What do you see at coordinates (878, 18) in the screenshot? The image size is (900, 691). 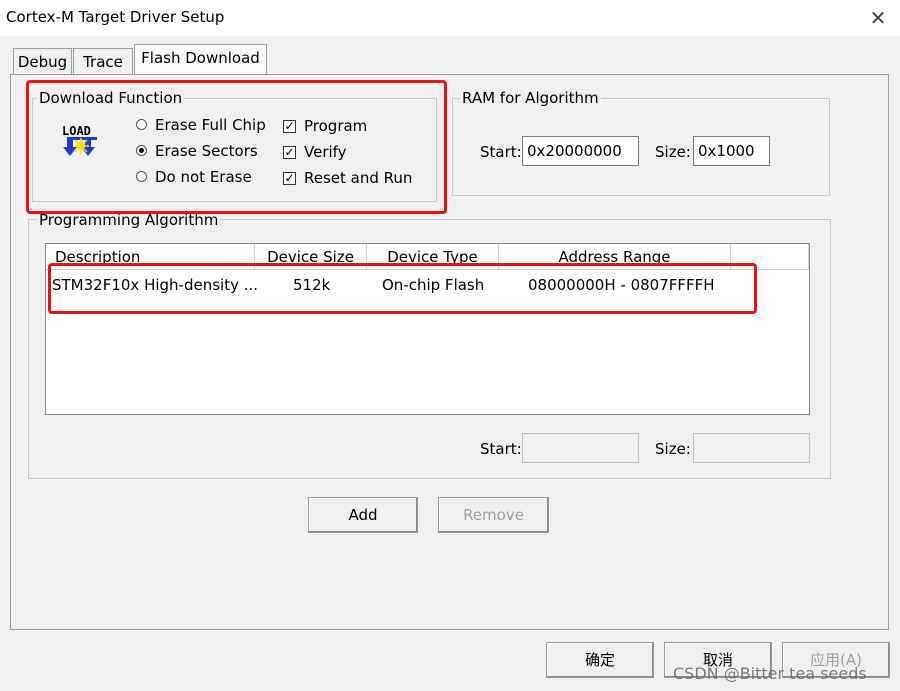 I see `close-icon: ✕` at bounding box center [878, 18].